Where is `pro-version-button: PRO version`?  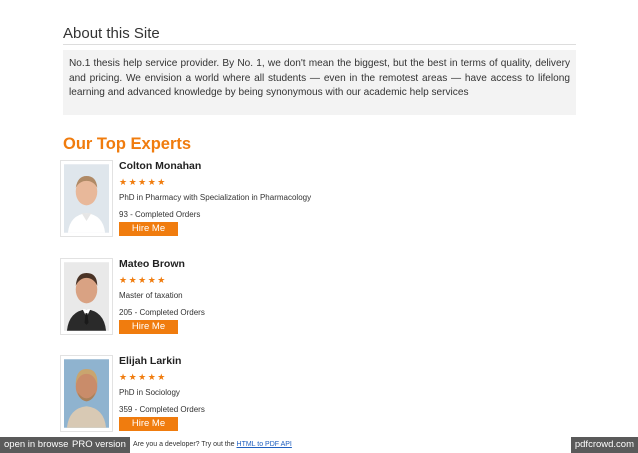
pro-version-button: PRO version is located at coordinates (99, 445).